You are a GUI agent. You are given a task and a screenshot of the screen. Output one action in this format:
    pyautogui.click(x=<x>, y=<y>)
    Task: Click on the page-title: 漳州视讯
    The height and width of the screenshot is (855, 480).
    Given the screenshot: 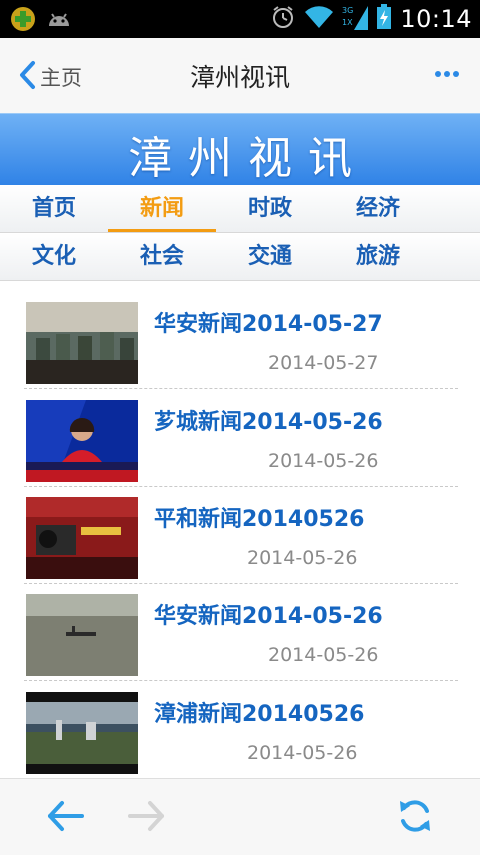 What is the action you would take?
    pyautogui.click(x=239, y=77)
    